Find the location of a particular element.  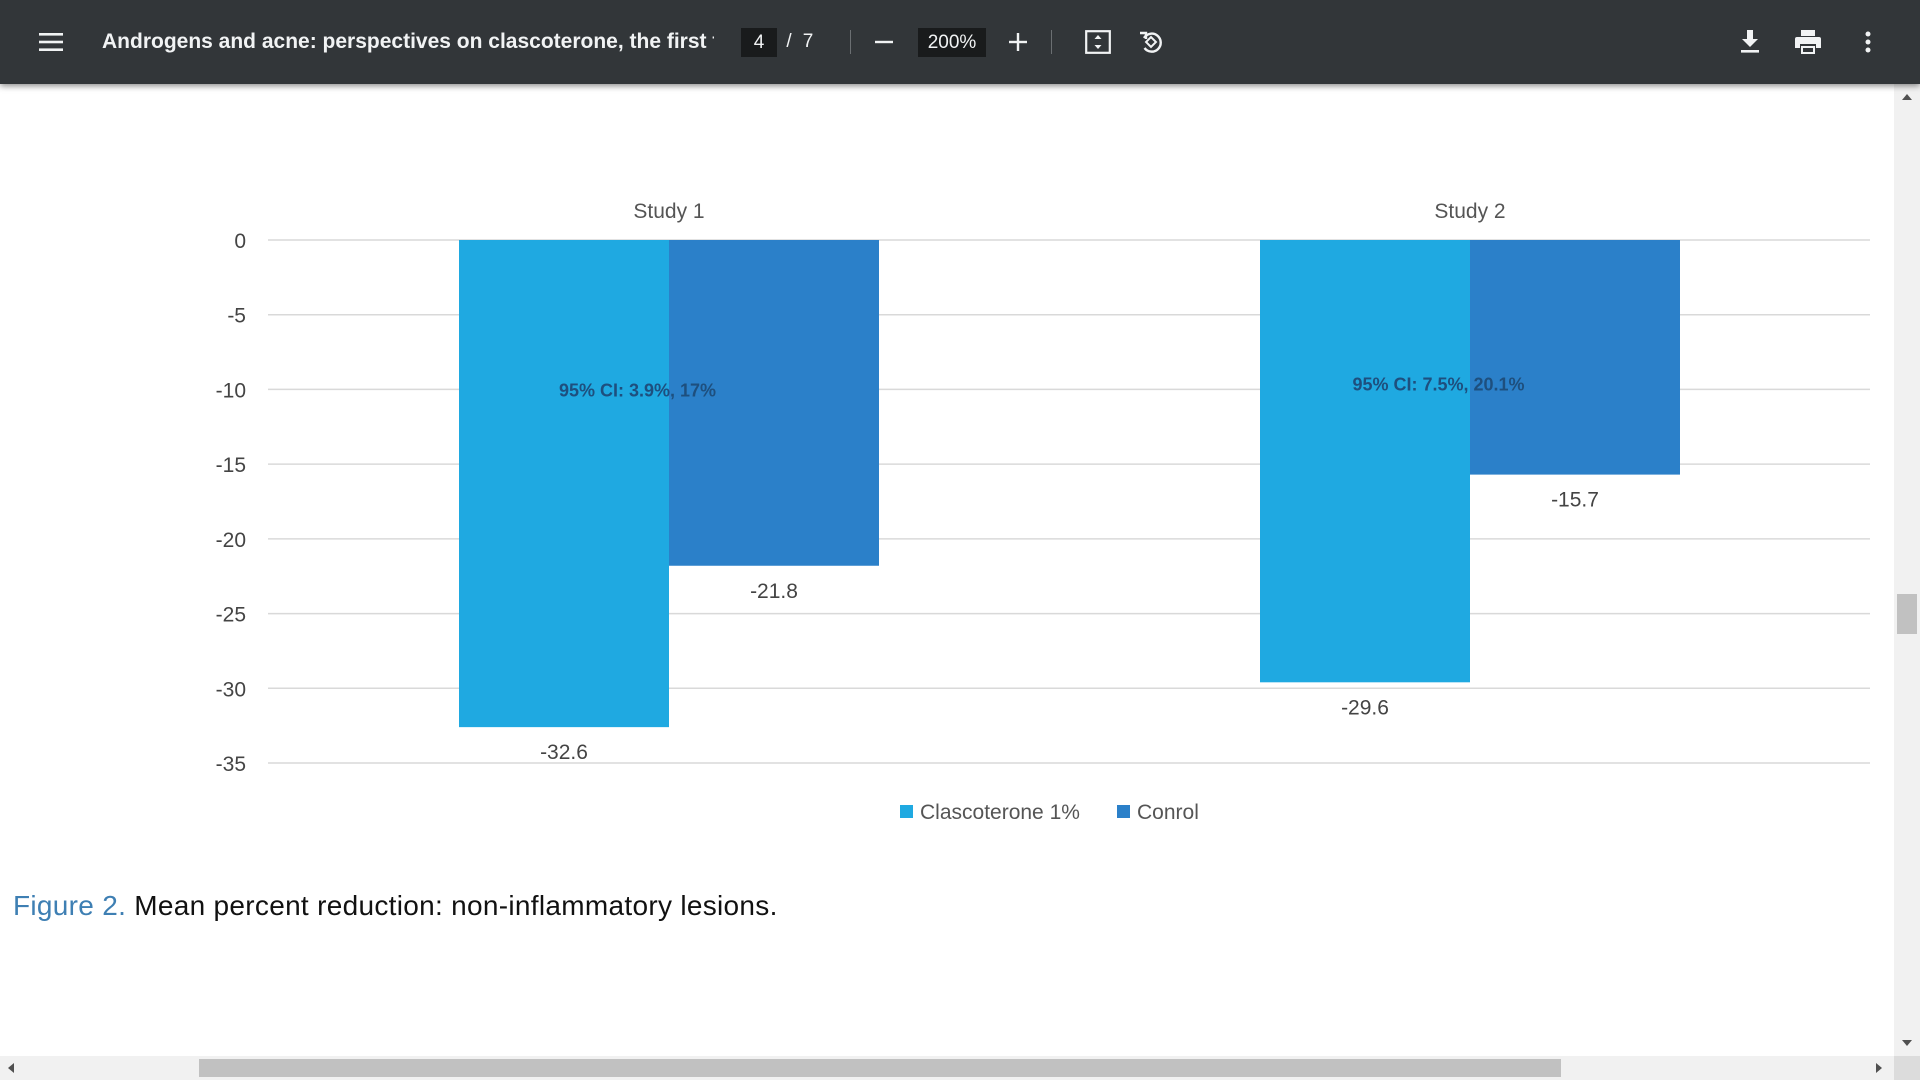

minus-icon is located at coordinates (884, 42).